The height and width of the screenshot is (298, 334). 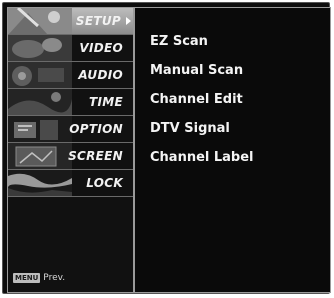 What do you see at coordinates (202, 162) in the screenshot?
I see `submenu-item-channel-label: Channel Label` at bounding box center [202, 162].